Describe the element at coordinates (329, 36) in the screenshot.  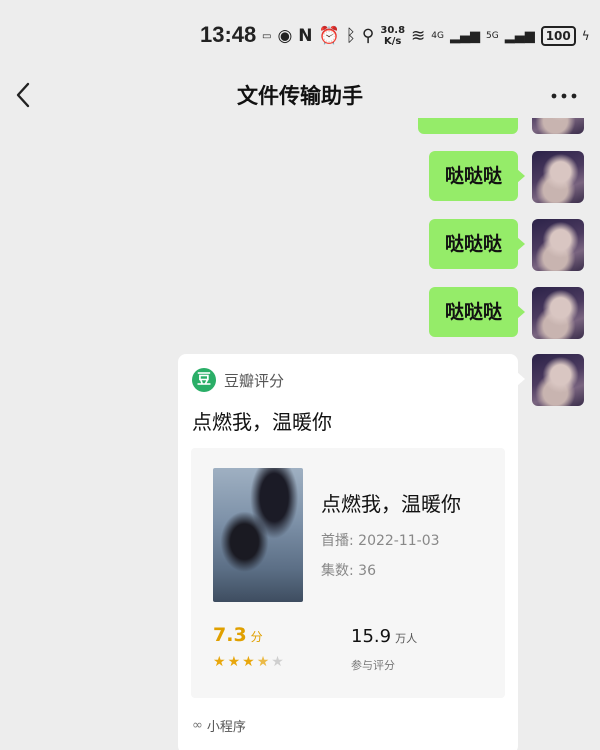
I see `alarm-icon: ⏰` at that location.